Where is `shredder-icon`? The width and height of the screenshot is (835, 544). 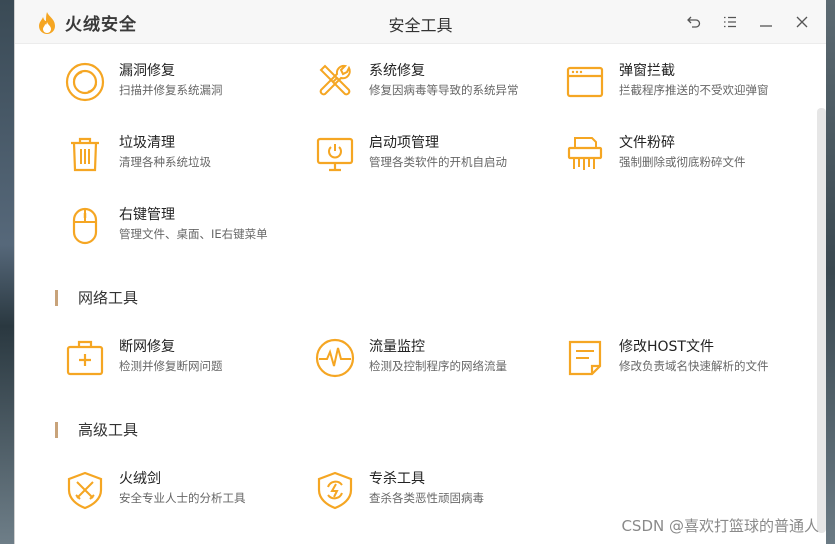 shredder-icon is located at coordinates (585, 153).